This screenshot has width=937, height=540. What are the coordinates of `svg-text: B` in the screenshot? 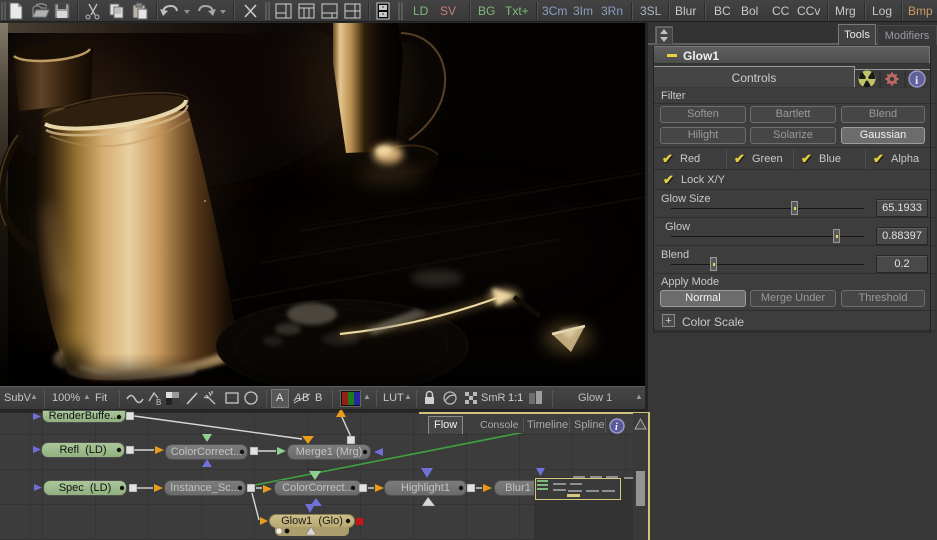 It's located at (158, 402).